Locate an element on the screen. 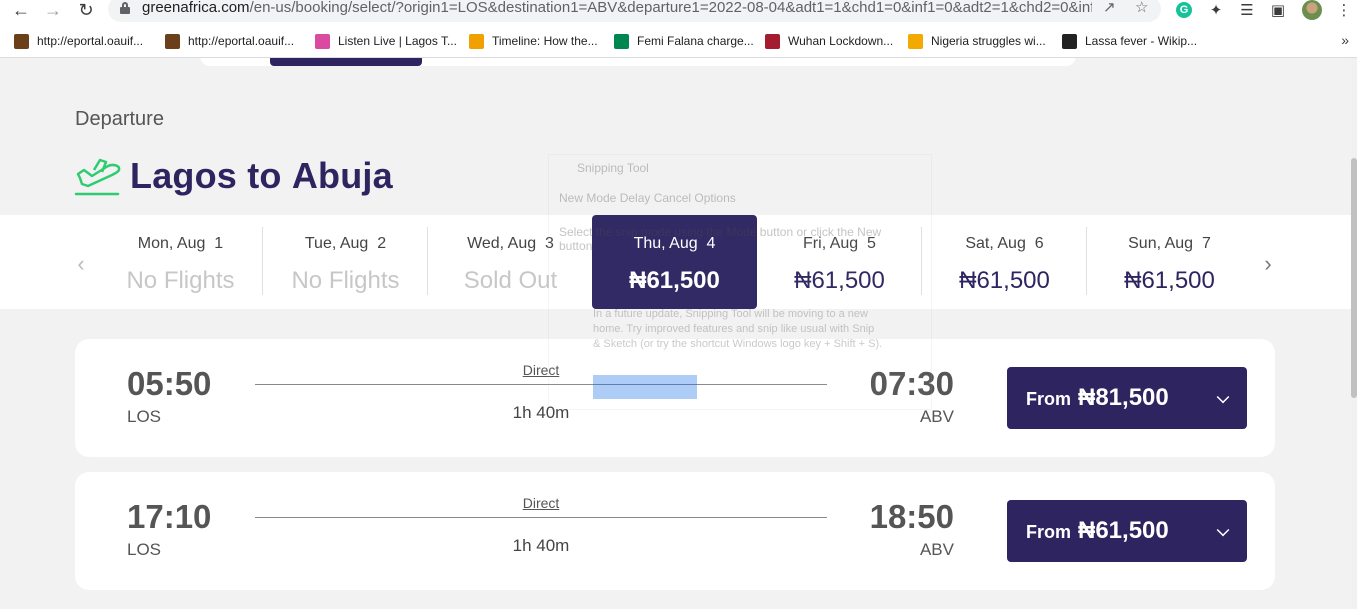  date-option: Sat, Aug 6 ₦61,500 is located at coordinates (1004, 262).